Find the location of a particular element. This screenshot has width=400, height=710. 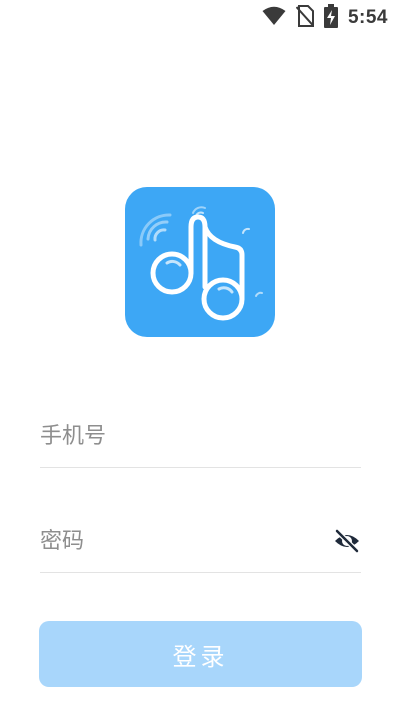

password-field is located at coordinates (200, 541).